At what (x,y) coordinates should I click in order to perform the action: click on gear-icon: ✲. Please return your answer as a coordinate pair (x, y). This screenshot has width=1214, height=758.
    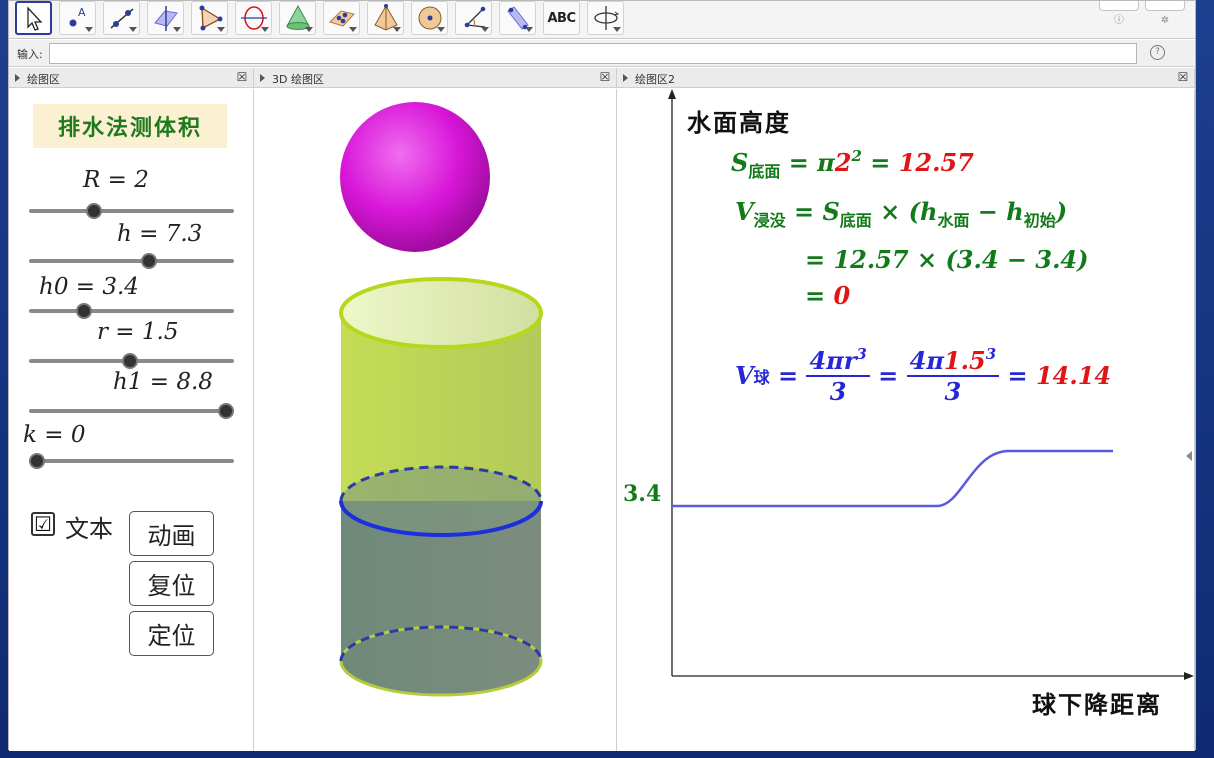
    Looking at the image, I should click on (1165, 21).